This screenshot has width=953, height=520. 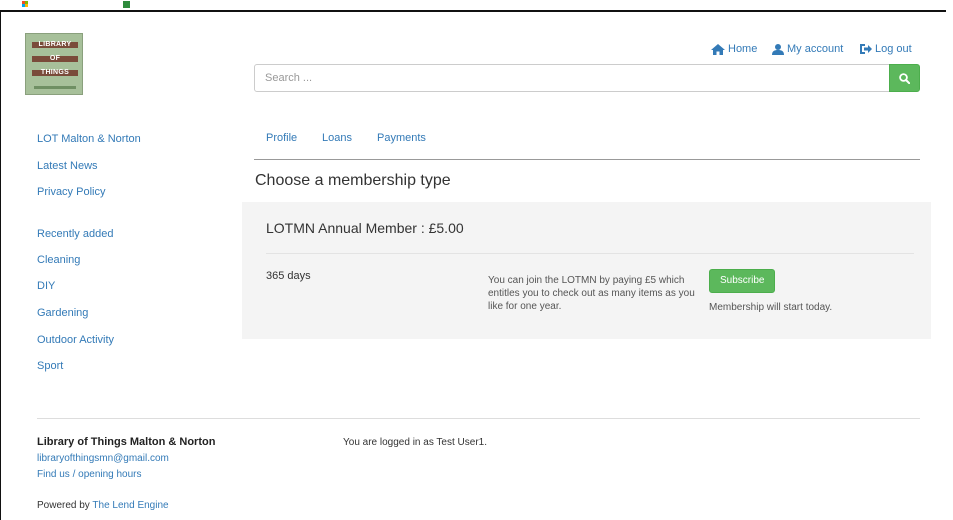 What do you see at coordinates (365, 228) in the screenshot?
I see `membership-title: LOTMN Annual Member : £5.00` at bounding box center [365, 228].